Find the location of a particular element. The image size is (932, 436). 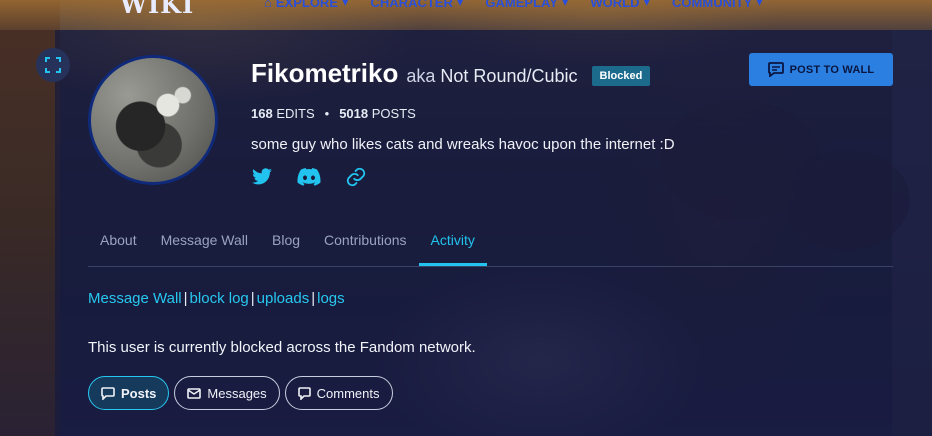

discord-icon is located at coordinates (309, 177).